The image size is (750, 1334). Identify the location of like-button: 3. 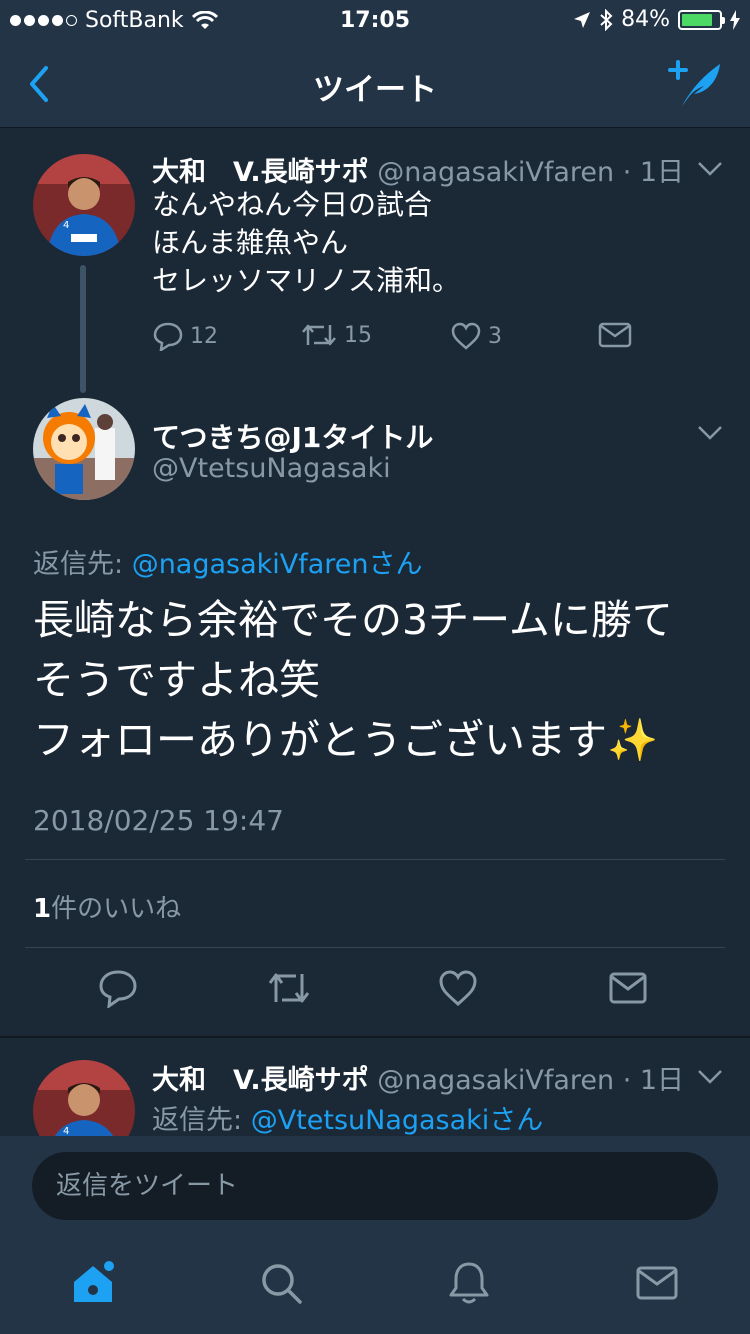
(476, 336).